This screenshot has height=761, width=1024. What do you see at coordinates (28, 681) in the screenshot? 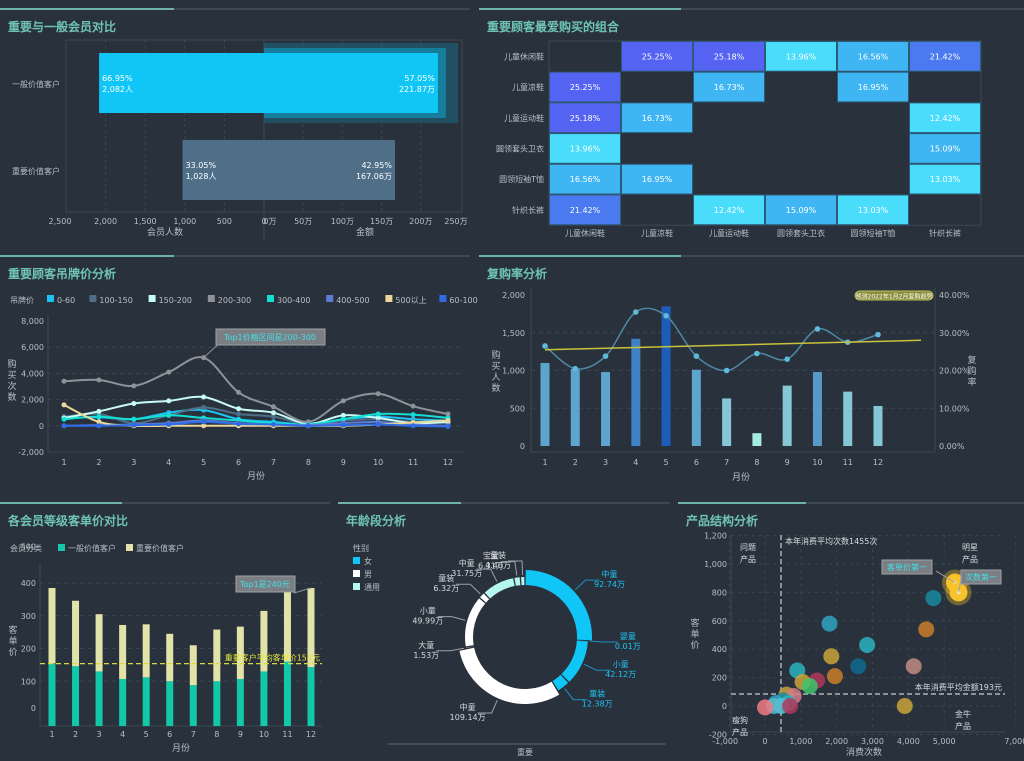
I see `tick-label: 100` at bounding box center [28, 681].